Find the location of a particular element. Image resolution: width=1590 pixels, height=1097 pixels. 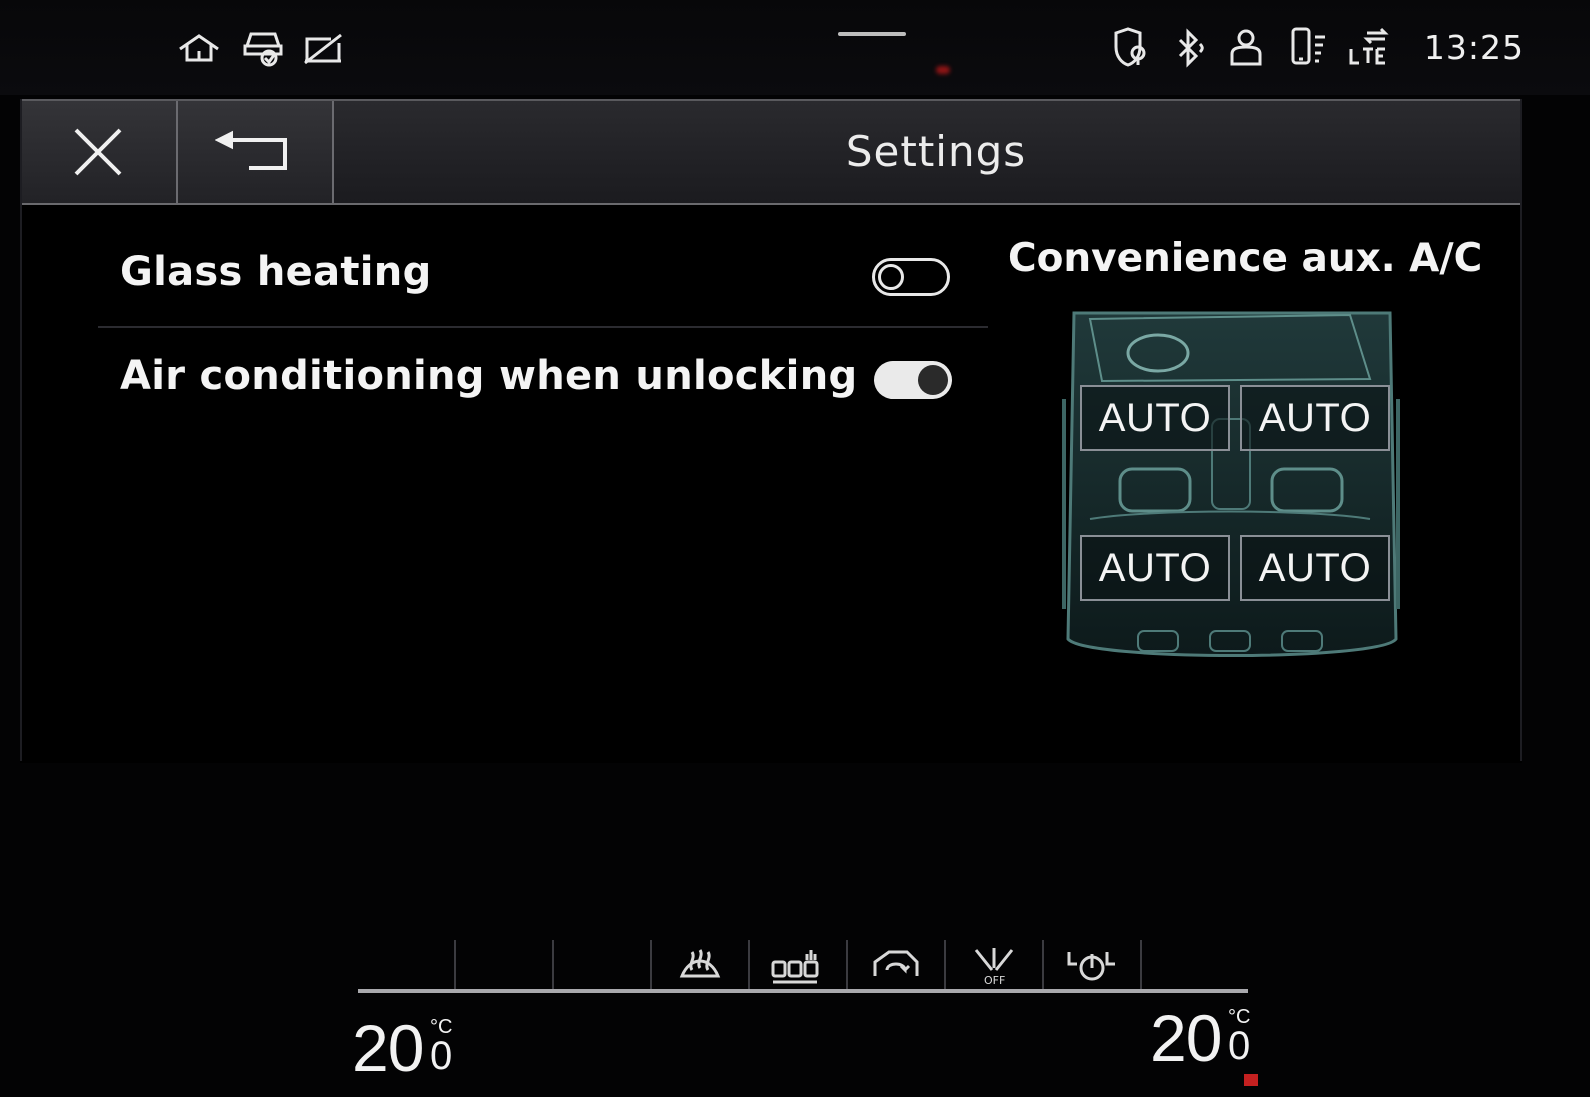

setting-label: Air conditioning when unlocking is located at coordinates (489, 376).